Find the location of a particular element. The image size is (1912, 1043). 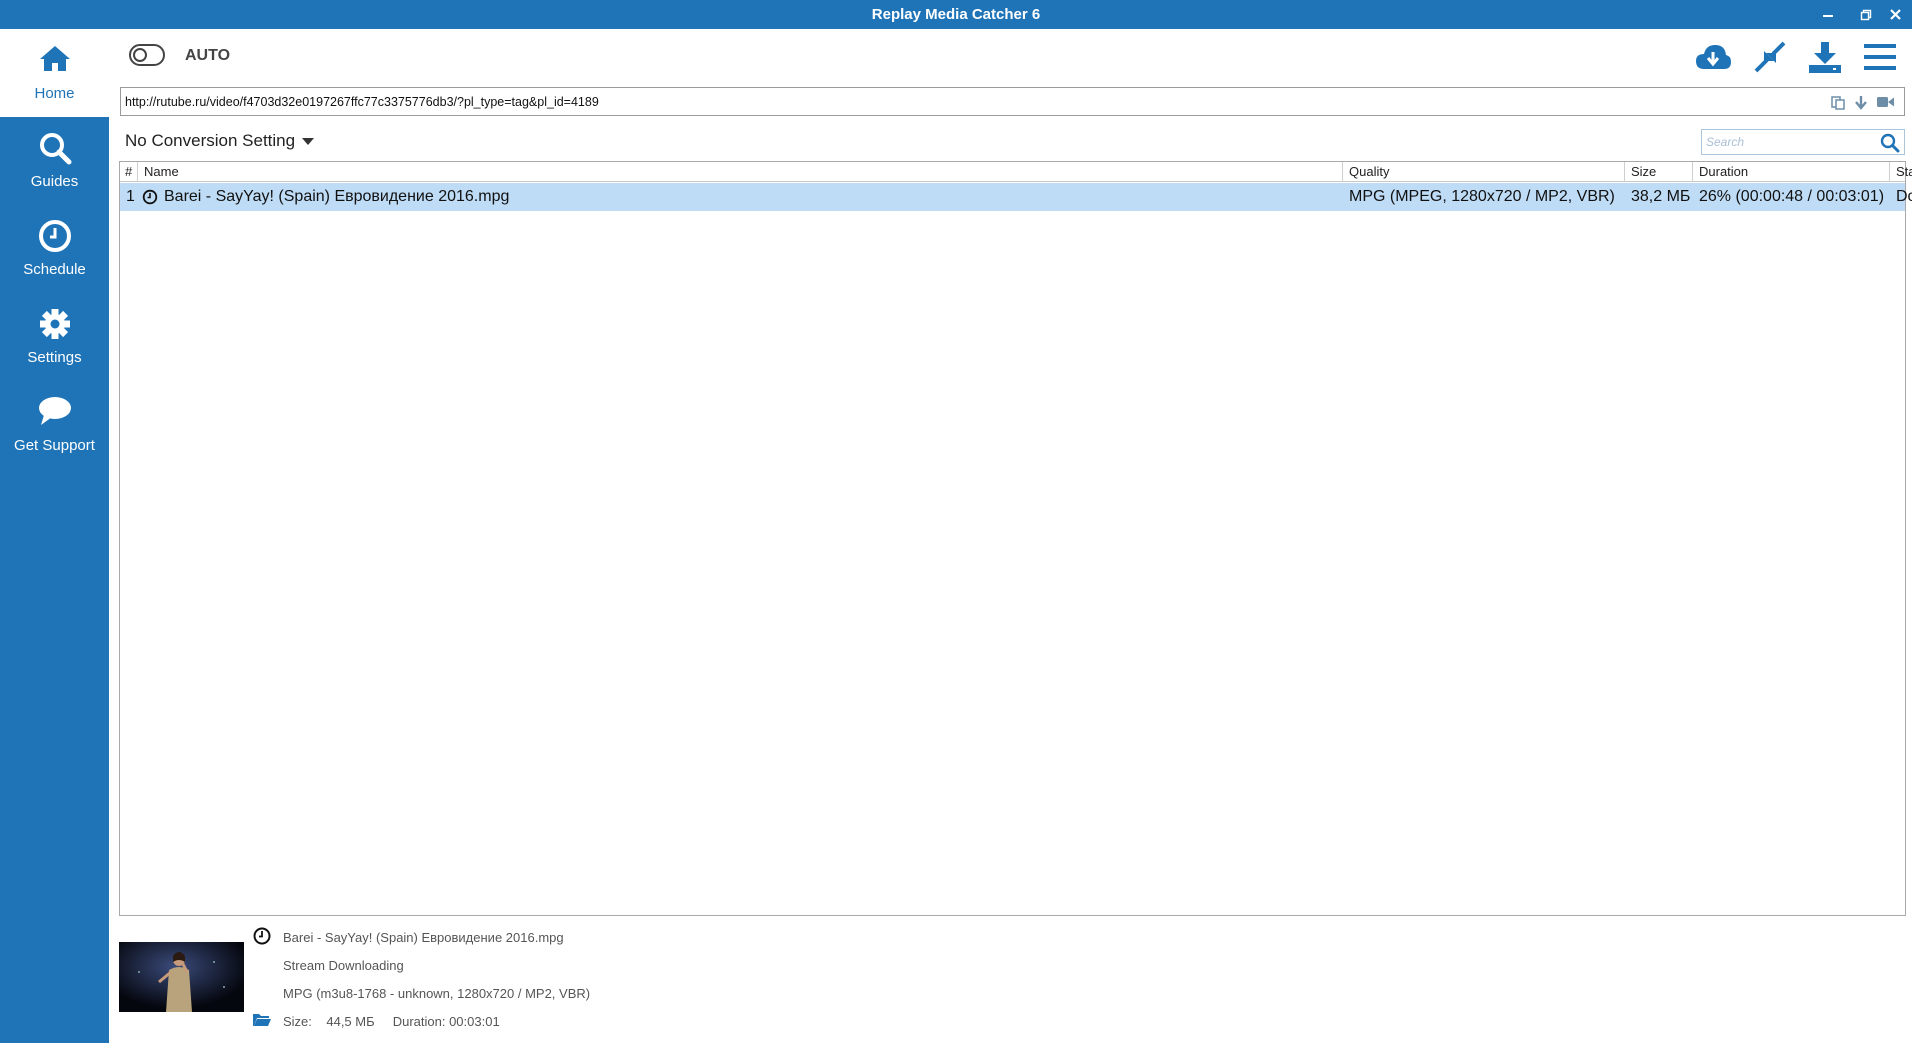

url-bar is located at coordinates (1012, 101).